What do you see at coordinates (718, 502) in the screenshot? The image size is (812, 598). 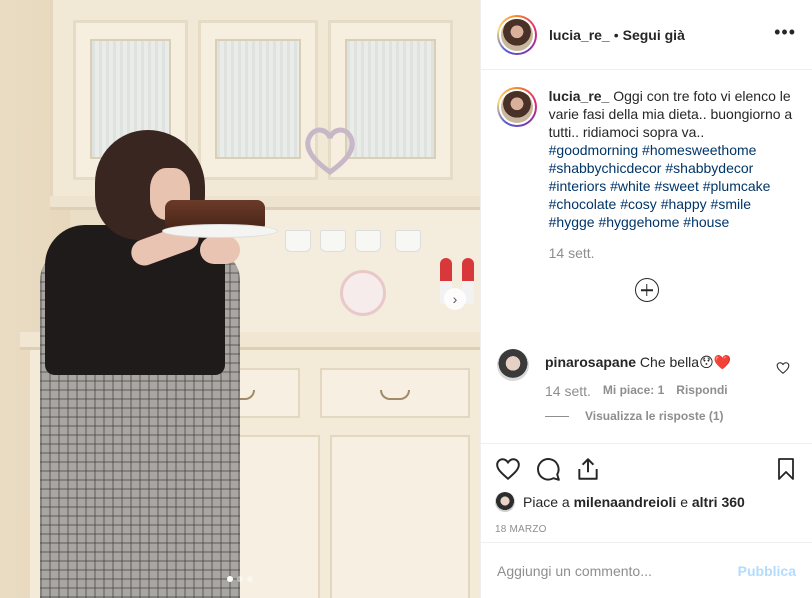 I see `likes-others-link: altri 360` at bounding box center [718, 502].